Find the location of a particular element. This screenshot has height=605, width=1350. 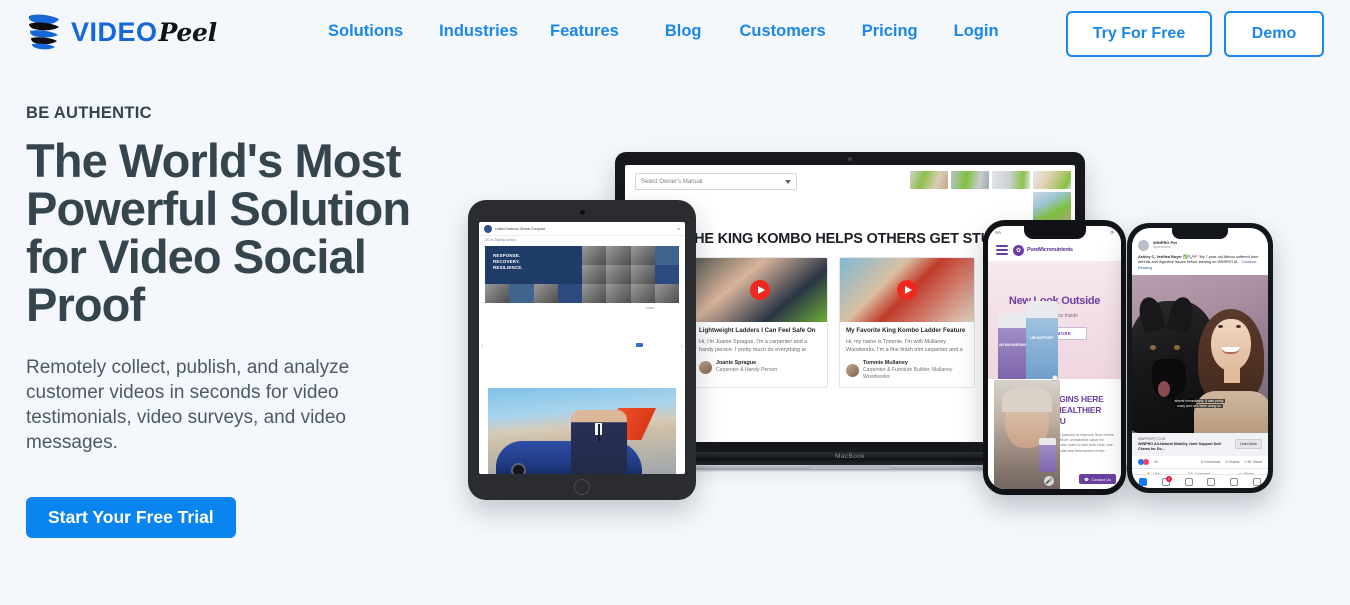

owners-manual-select: Select Owner's Manual is located at coordinates (716, 181).